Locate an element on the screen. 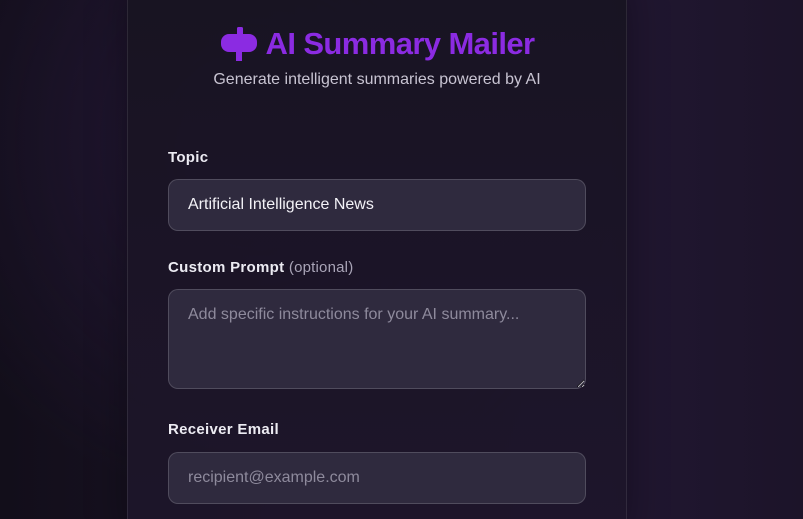  receiver-email-input is located at coordinates (377, 478).